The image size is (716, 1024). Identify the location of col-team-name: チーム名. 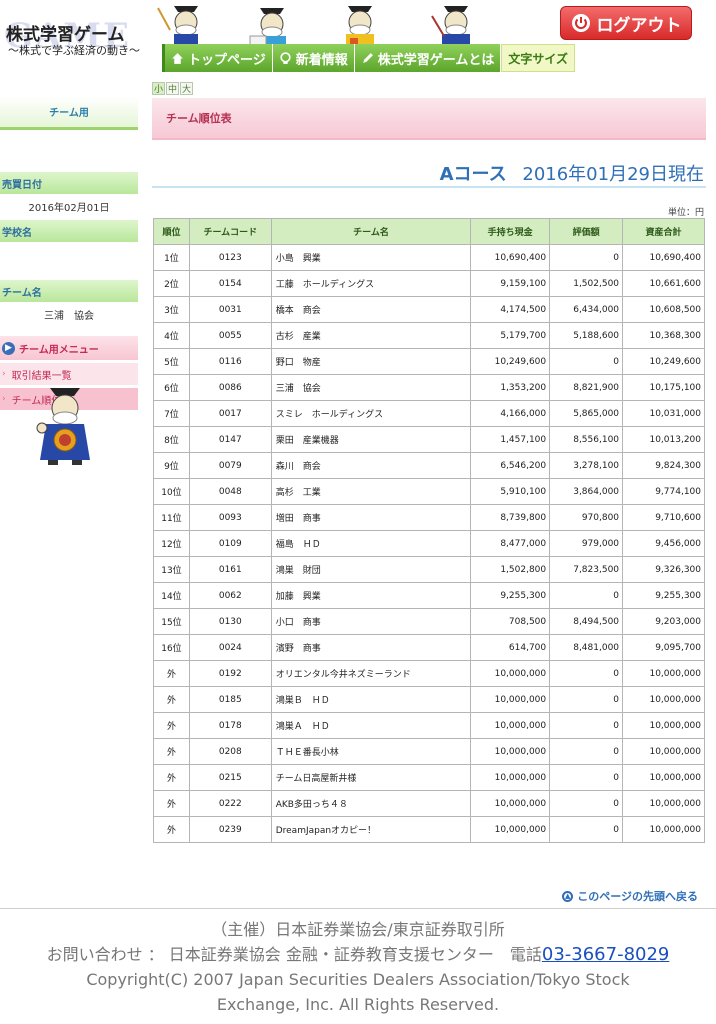
(371, 231).